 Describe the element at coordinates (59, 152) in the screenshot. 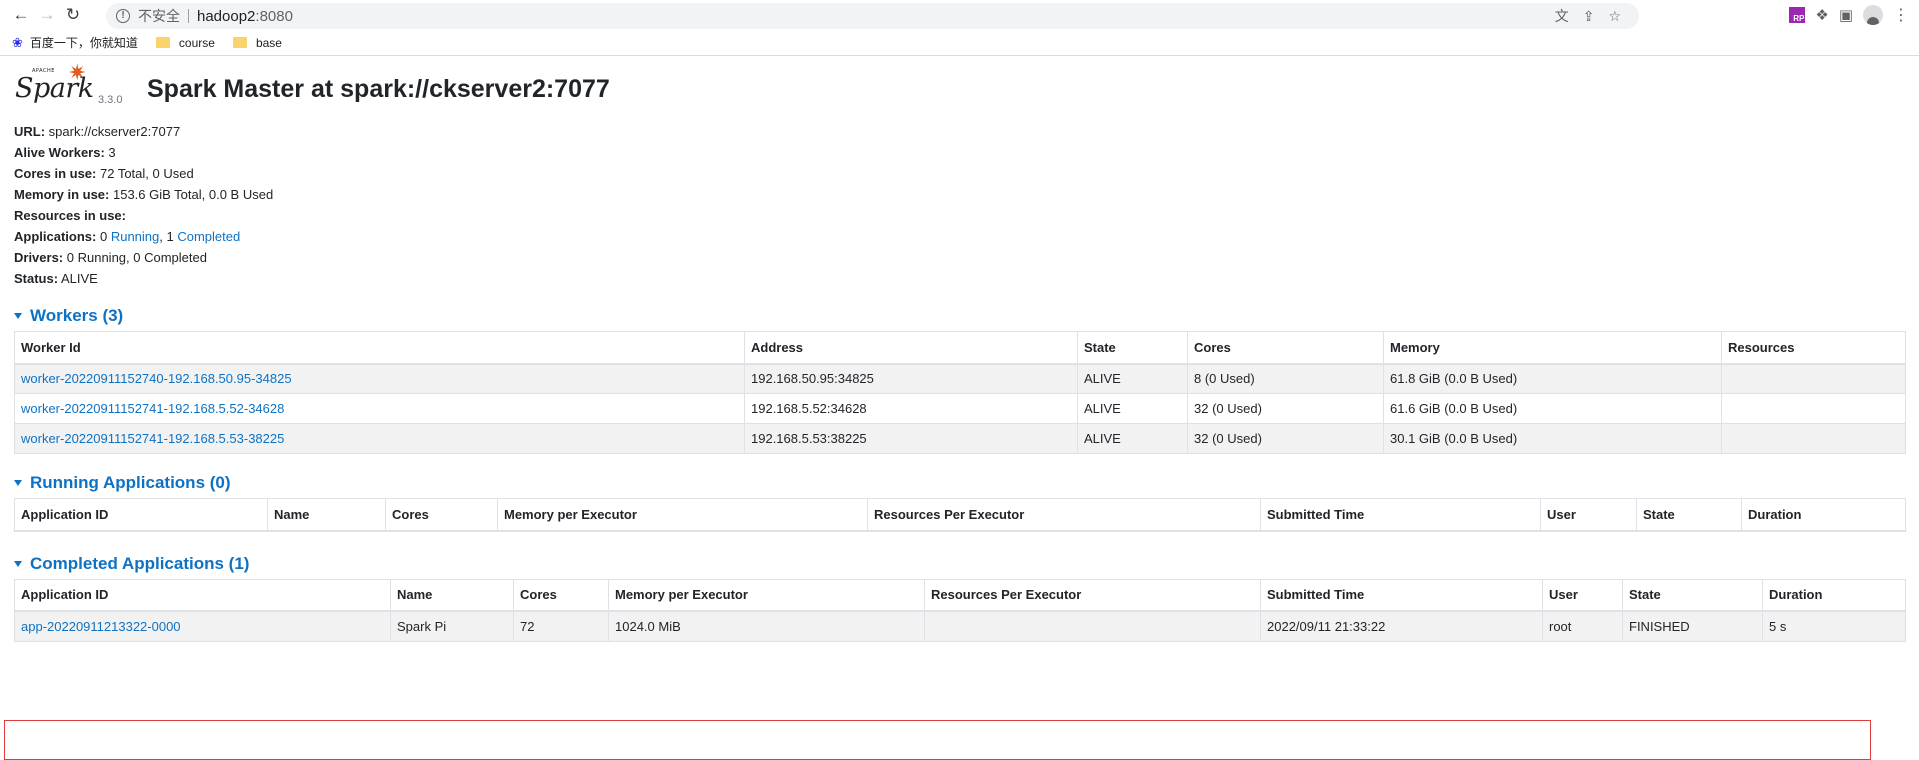

I see `info-label: Alive Workers:` at that location.